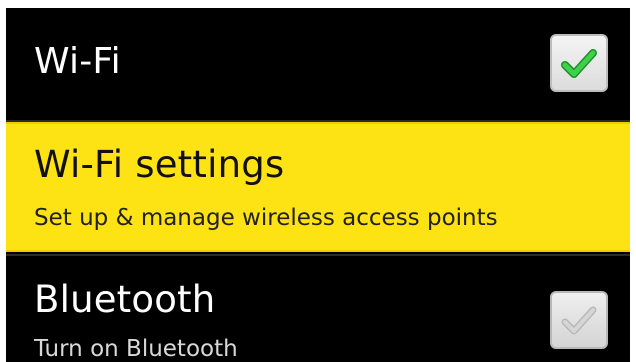 Image resolution: width=636 pixels, height=362 pixels. Describe the element at coordinates (136, 349) in the screenshot. I see `bluetooth-summary: Turn on Bluetooth` at that location.